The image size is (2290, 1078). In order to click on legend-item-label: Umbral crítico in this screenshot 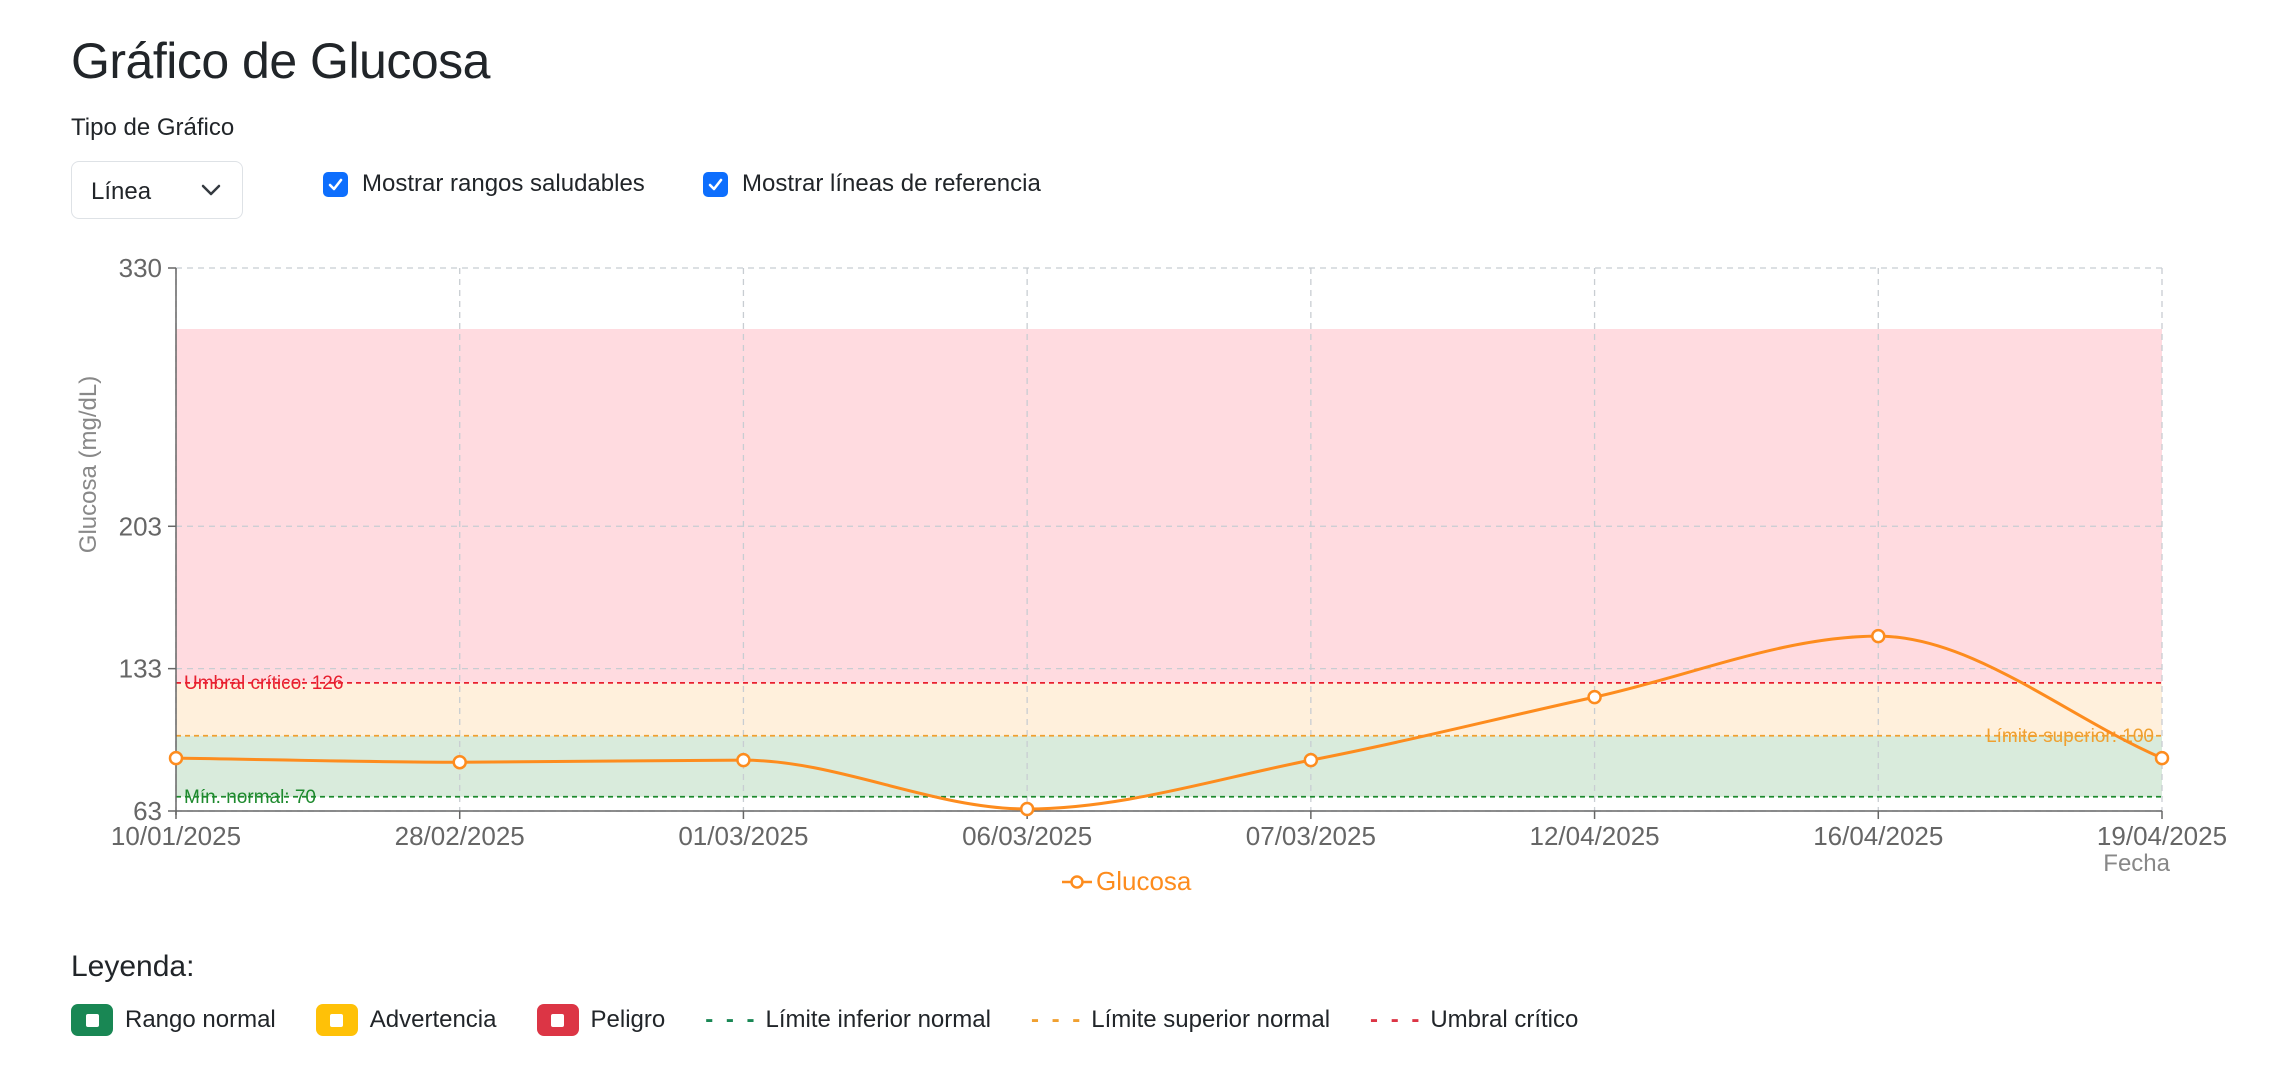, I will do `click(1504, 1019)`.